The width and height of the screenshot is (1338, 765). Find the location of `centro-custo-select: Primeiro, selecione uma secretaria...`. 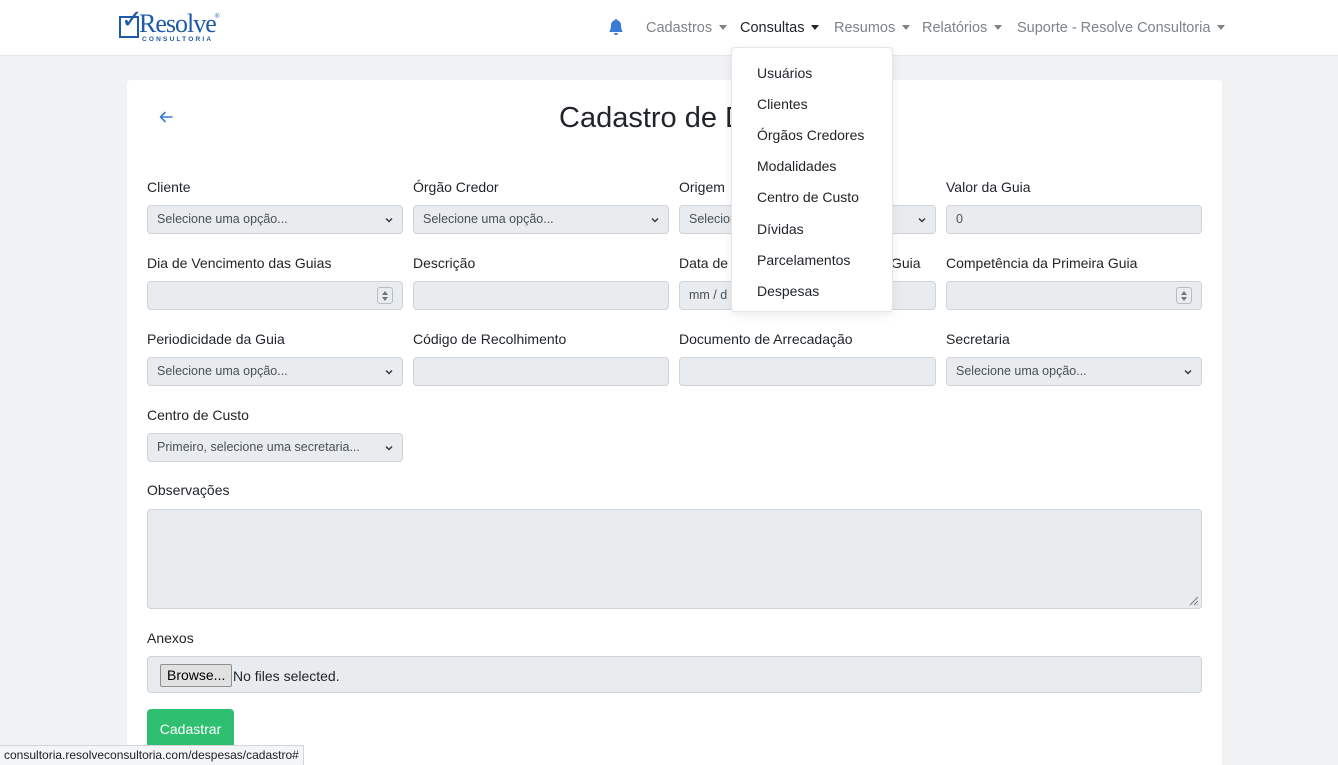

centro-custo-select: Primeiro, selecione uma secretaria... is located at coordinates (275, 447).